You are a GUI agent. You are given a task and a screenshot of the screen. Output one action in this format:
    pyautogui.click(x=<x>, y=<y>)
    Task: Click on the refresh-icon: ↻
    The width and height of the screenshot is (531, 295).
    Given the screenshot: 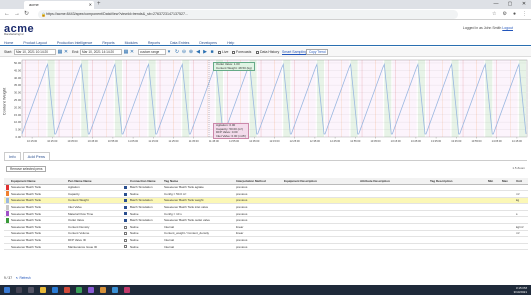 What is the action you would take?
    pyautogui.click(x=177, y=52)
    